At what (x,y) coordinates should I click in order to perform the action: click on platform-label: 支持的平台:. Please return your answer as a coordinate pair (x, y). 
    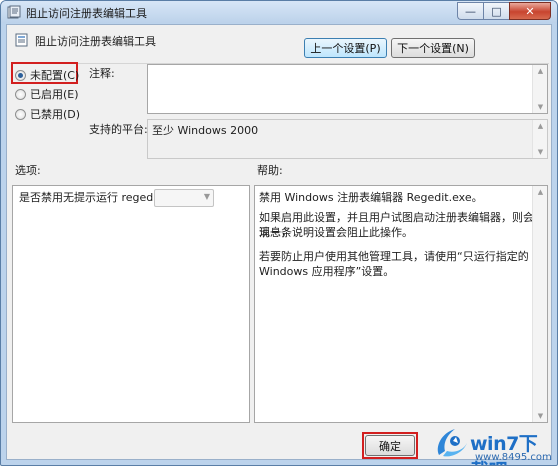
    Looking at the image, I should click on (118, 129).